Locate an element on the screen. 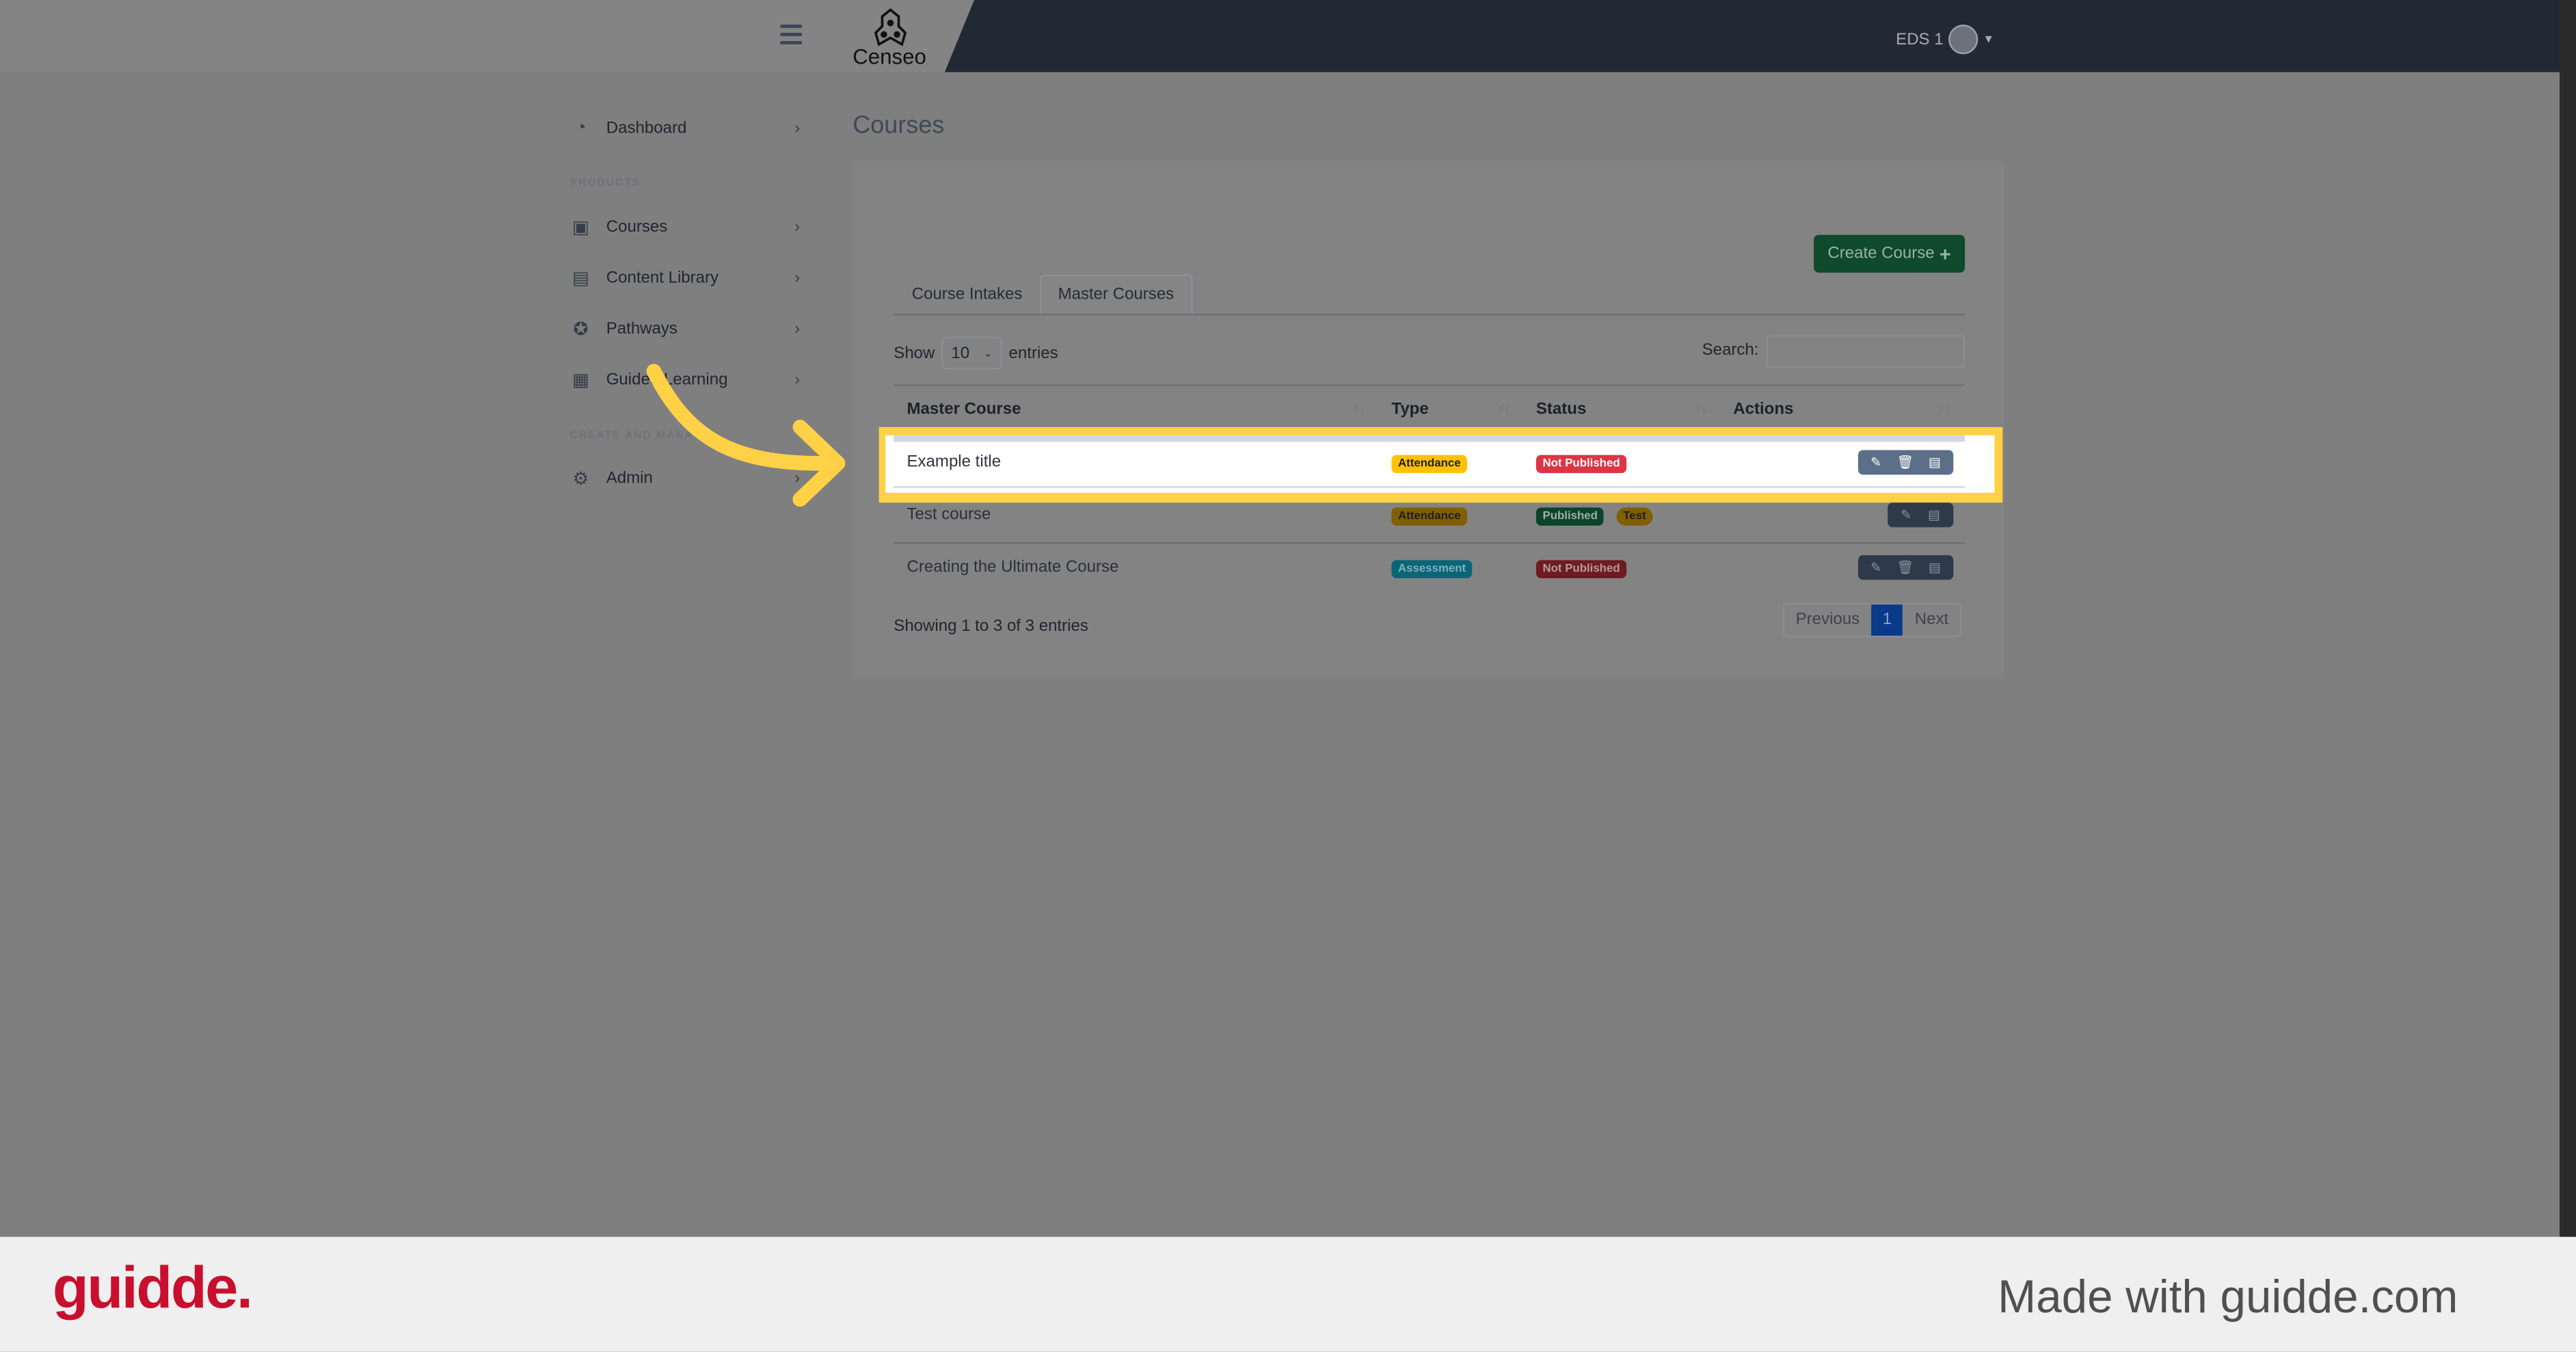 The image size is (2576, 1352). course-title: Example title is located at coordinates (954, 462).